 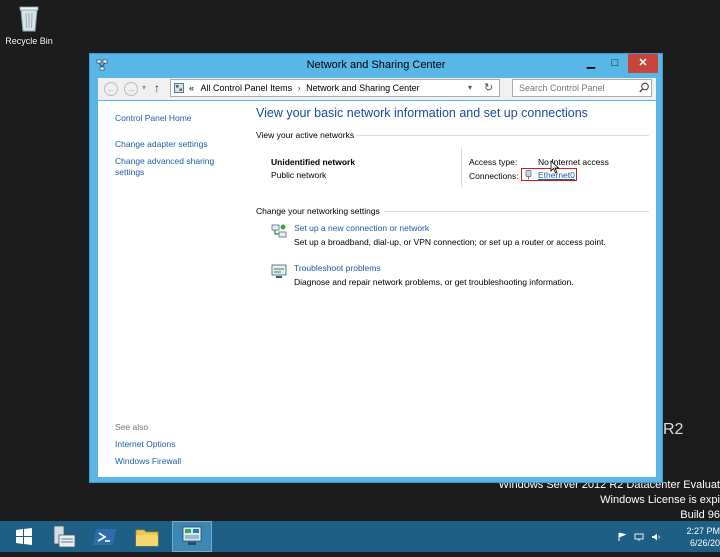 I want to click on title-bar: Network and Sharing Center ▁ □ ✕, so click(x=376, y=65).